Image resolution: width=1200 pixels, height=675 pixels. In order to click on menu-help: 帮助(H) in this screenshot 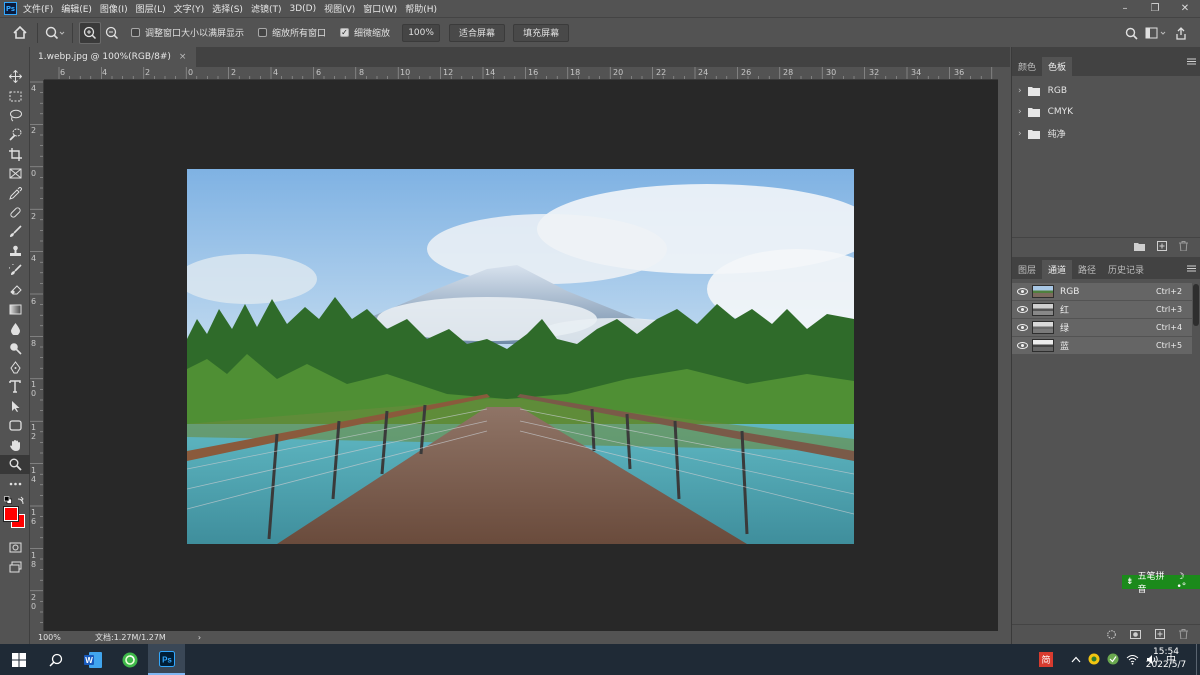, I will do `click(421, 8)`.